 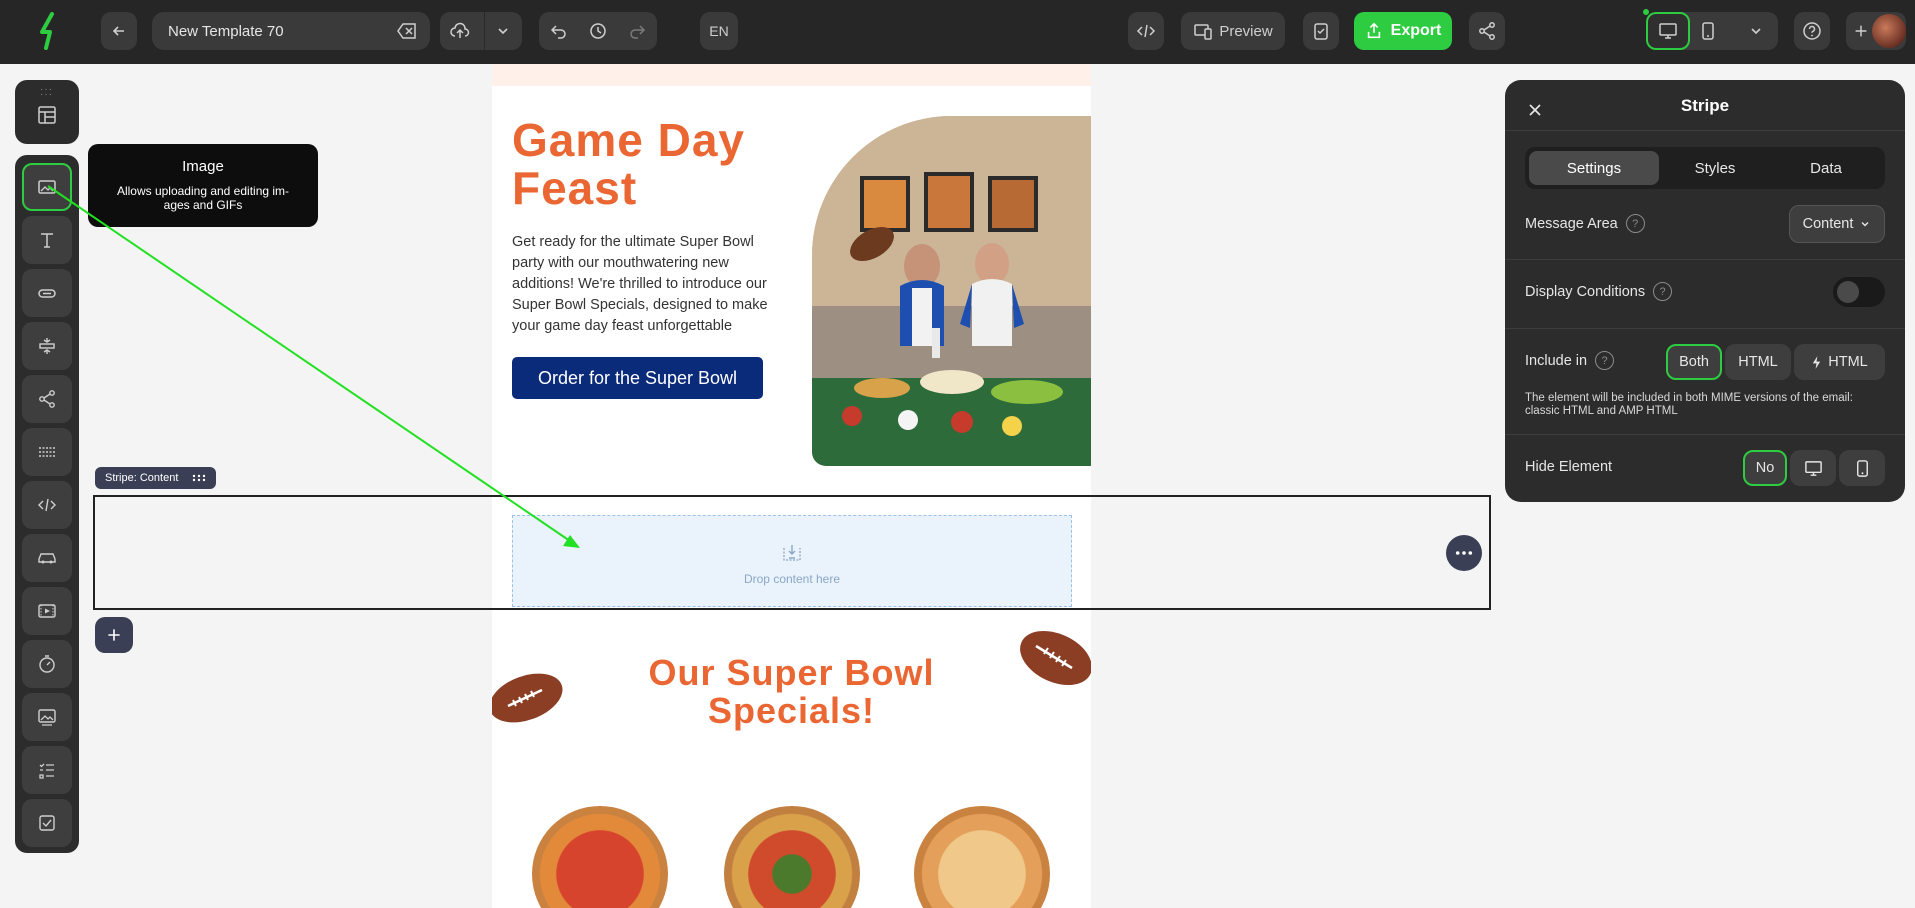 What do you see at coordinates (1812, 31) in the screenshot?
I see `help-button` at bounding box center [1812, 31].